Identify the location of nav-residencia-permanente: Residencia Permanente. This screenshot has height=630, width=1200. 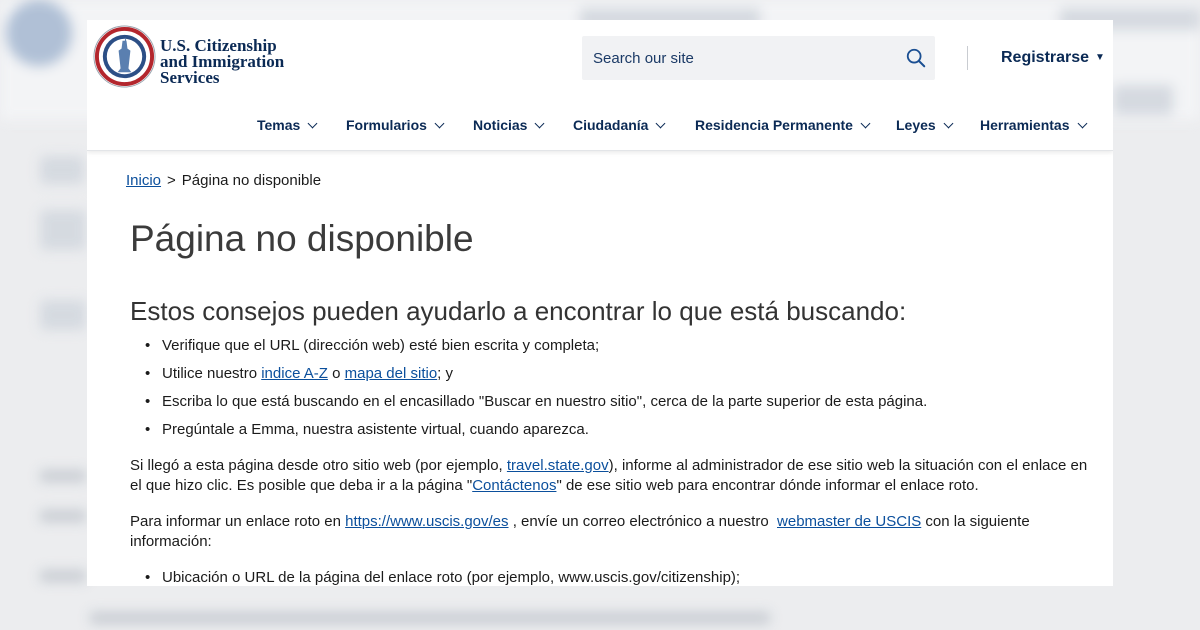
(783, 125).